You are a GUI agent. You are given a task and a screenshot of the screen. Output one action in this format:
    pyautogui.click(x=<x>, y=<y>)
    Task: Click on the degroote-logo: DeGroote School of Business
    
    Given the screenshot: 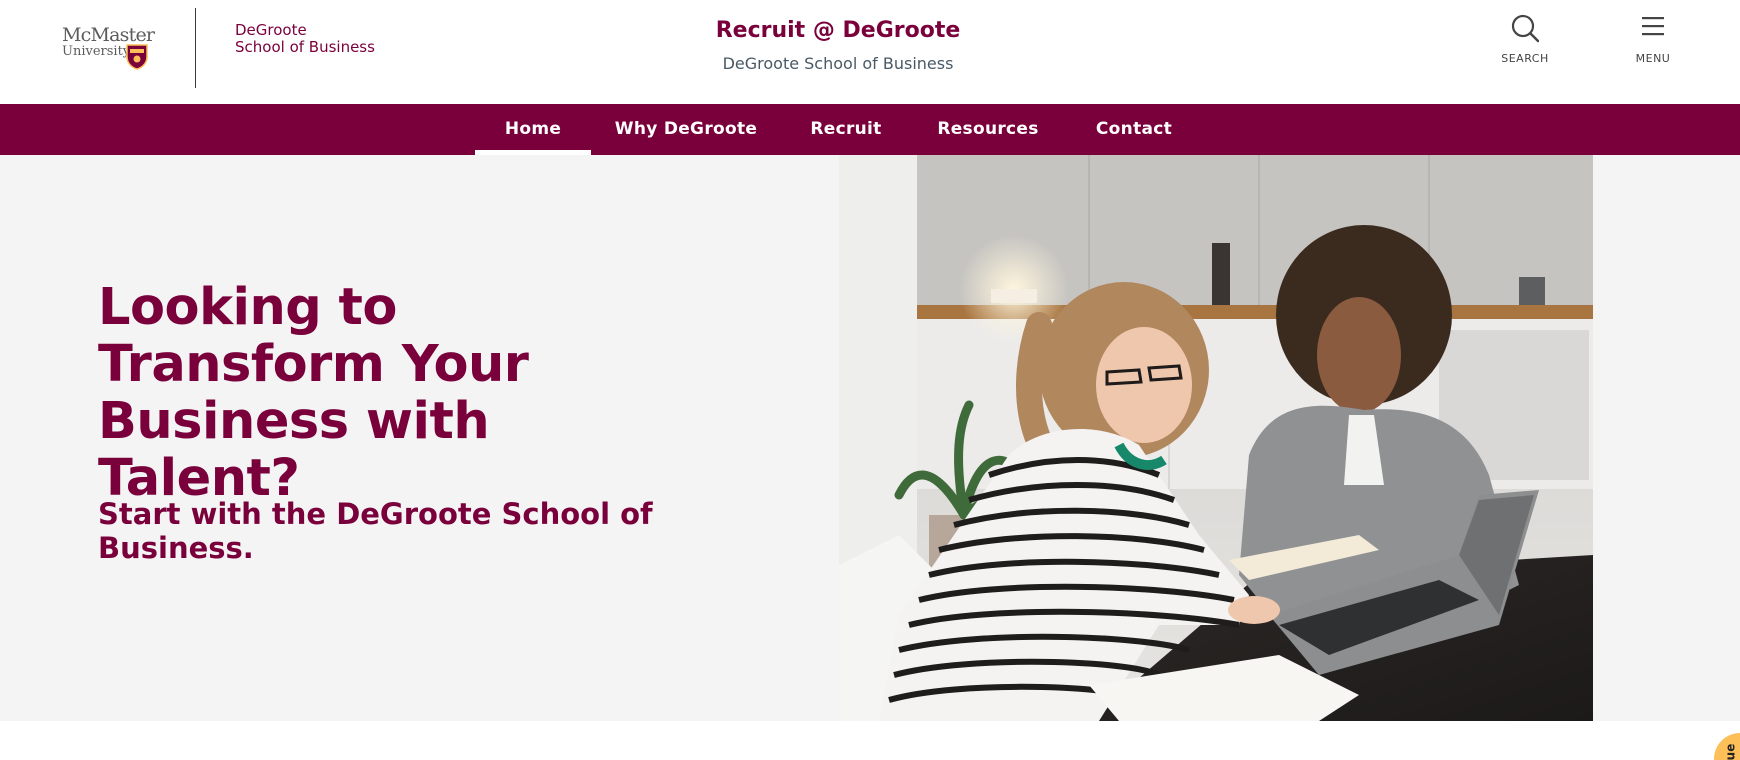 What is the action you would take?
    pyautogui.click(x=305, y=39)
    